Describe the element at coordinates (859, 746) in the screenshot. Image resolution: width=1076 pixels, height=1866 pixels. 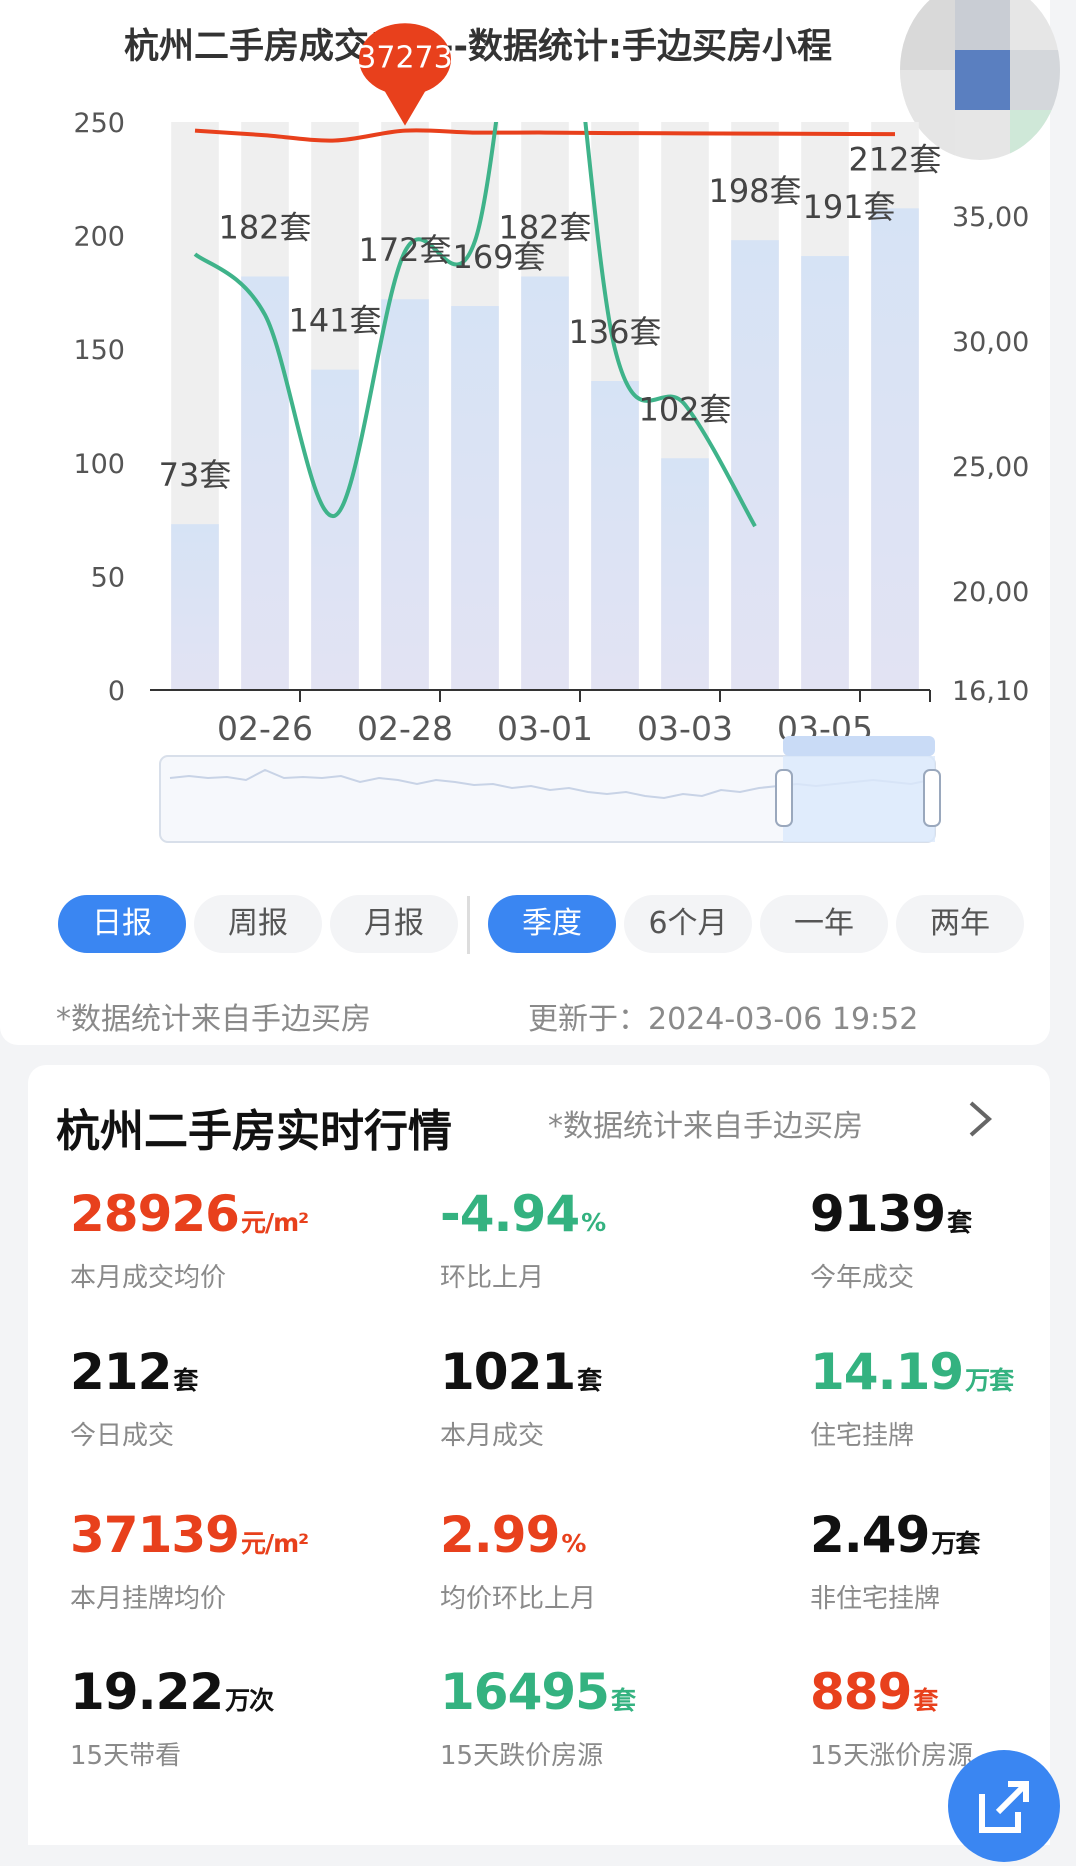
I see `slider-window-bar` at that location.